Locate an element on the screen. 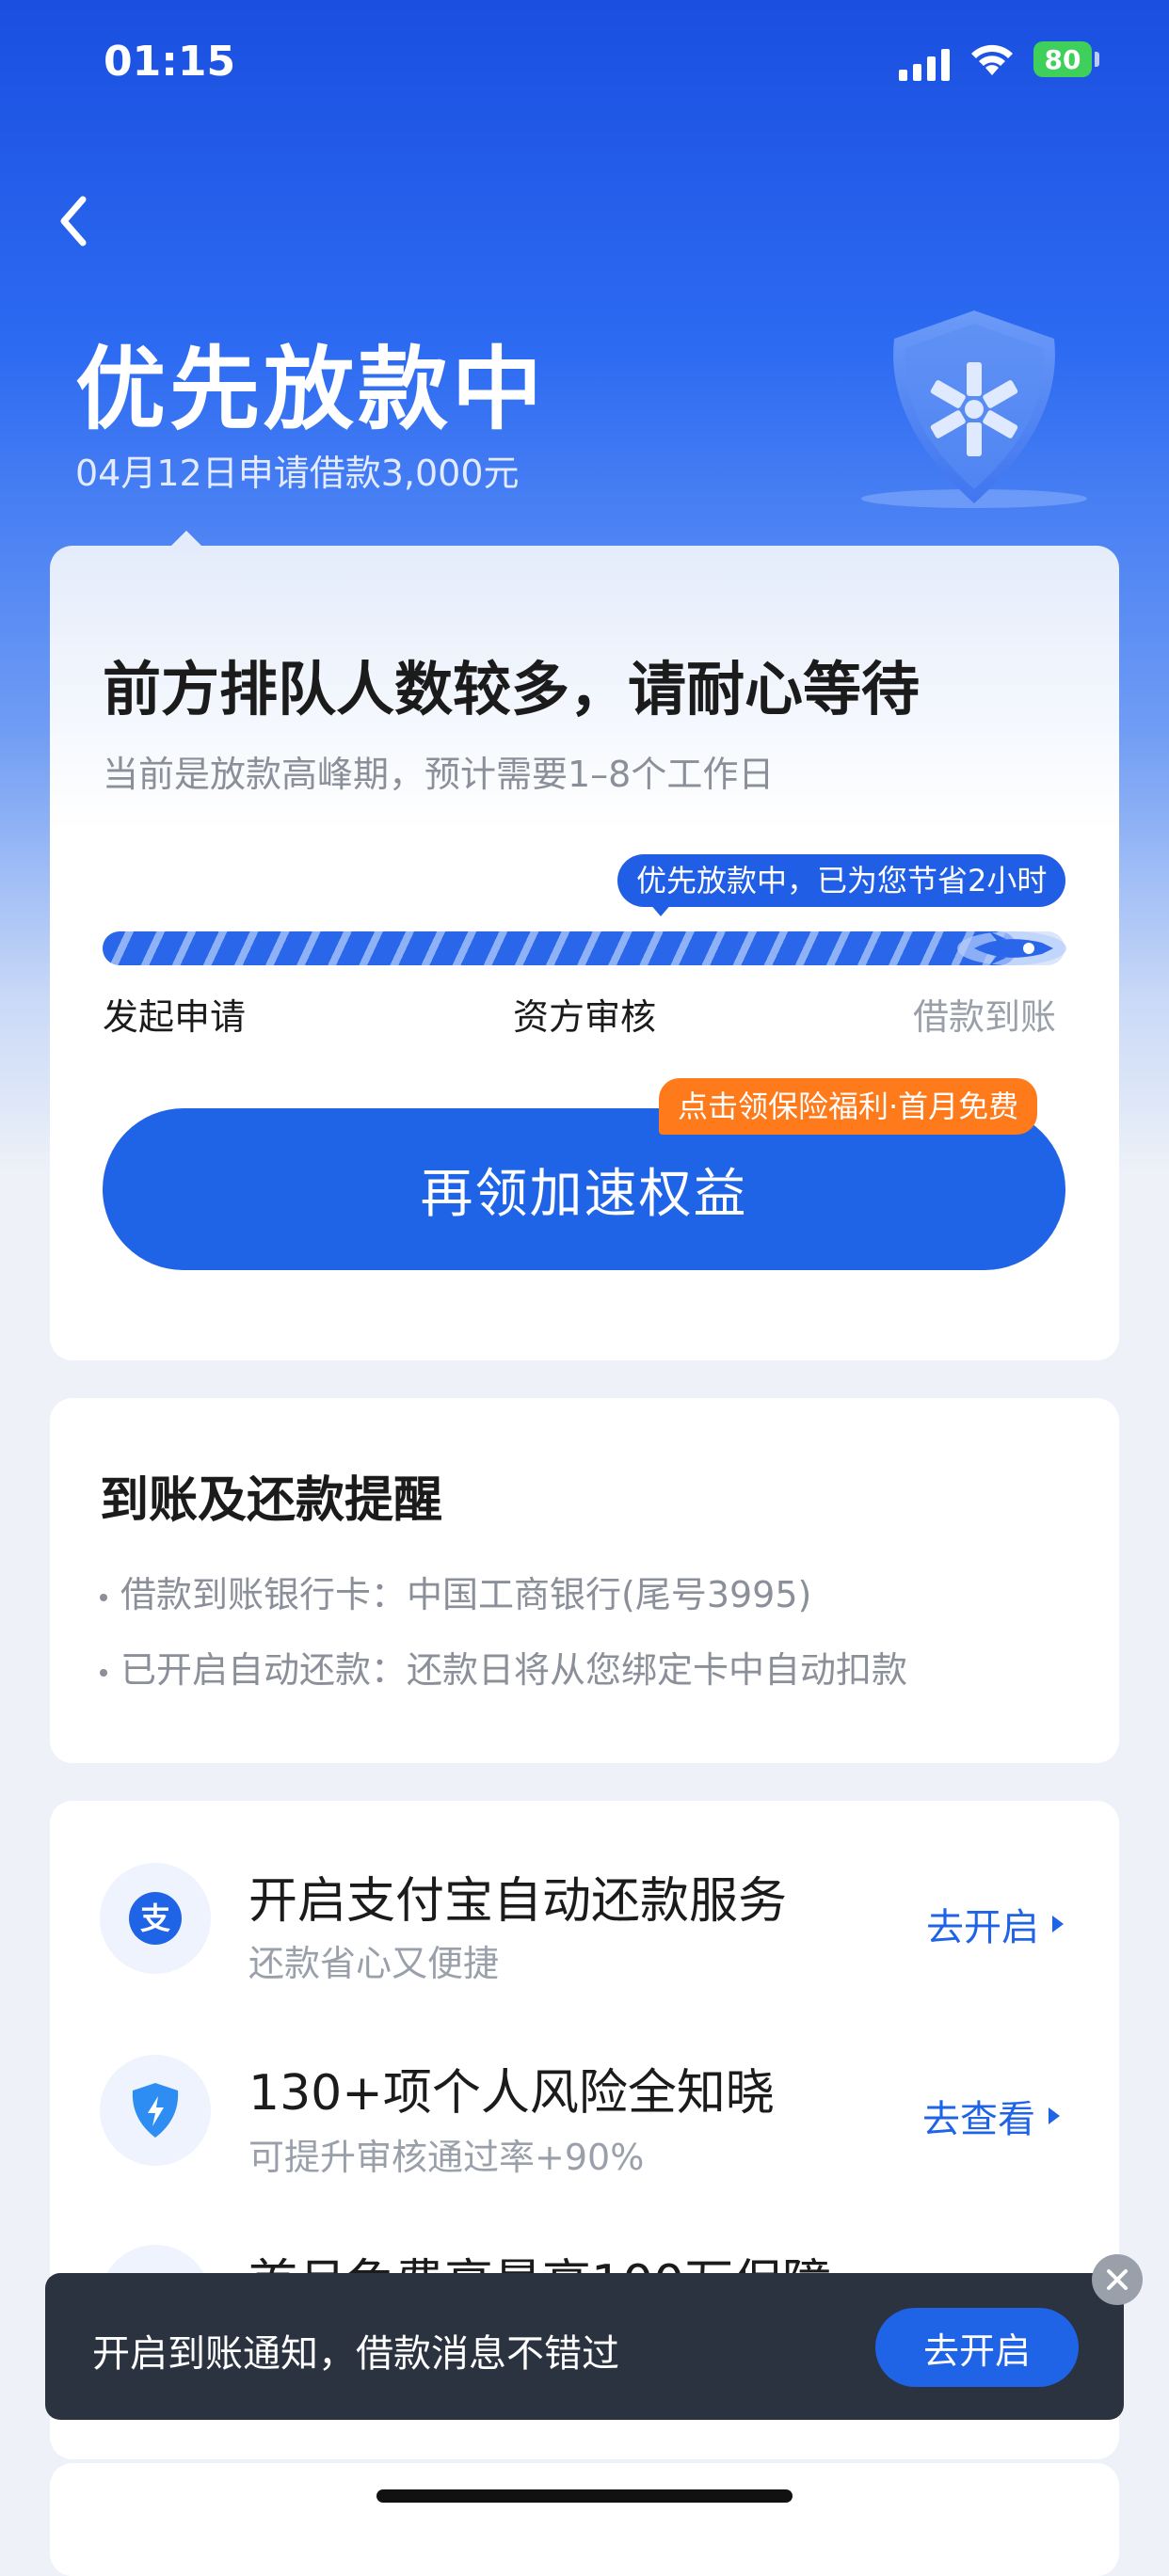 This screenshot has height=2576, width=1169. reminder-item-text: 已开启自动还款：还款日将从您绑定卡中自动扣款 is located at coordinates (514, 1670).